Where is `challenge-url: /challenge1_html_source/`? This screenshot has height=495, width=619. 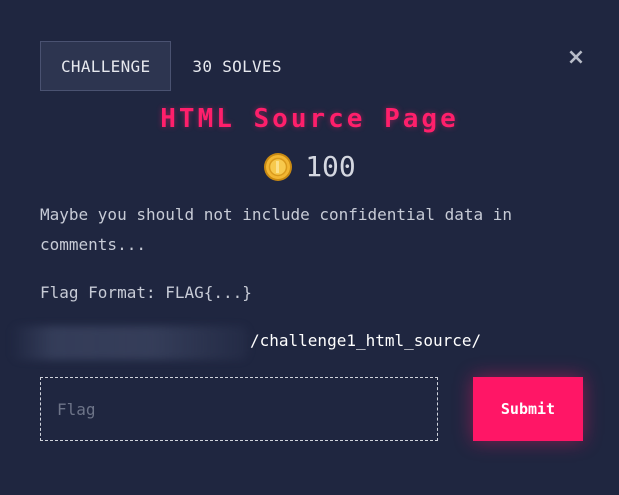
challenge-url: /challenge1_html_source/ is located at coordinates (290, 343).